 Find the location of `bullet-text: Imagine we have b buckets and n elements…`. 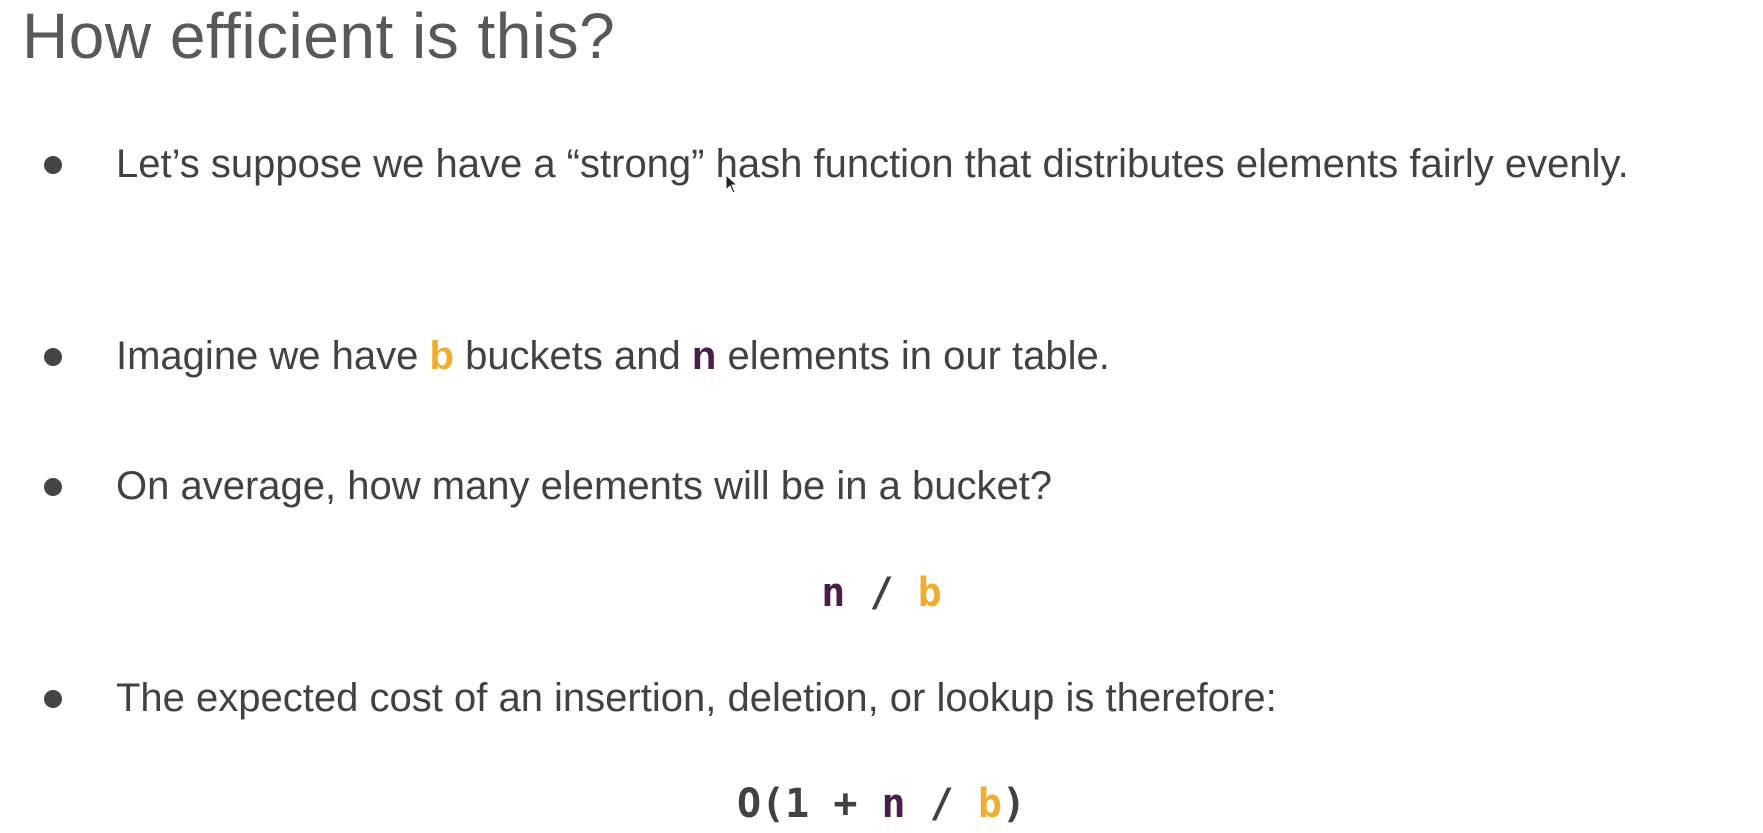

bullet-text: Imagine we have b buckets and n elements… is located at coordinates (921, 356).